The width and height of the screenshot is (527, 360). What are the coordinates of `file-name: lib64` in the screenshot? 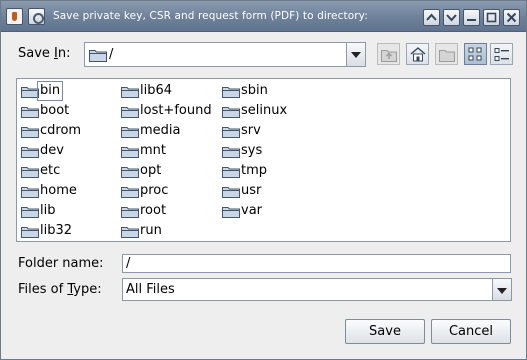 It's located at (156, 90).